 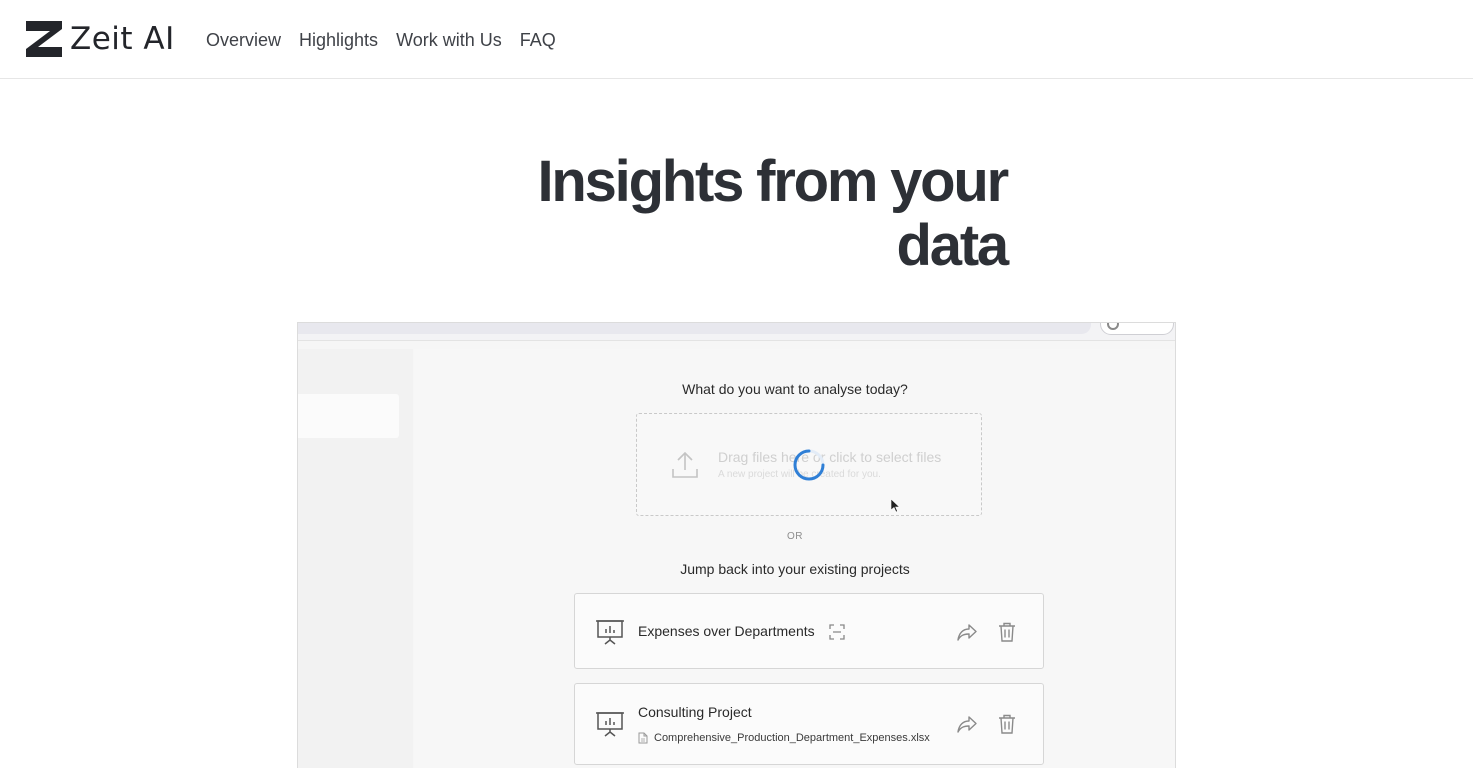 What do you see at coordinates (795, 569) in the screenshot?
I see `projects-heading: Jump back into your existing projects` at bounding box center [795, 569].